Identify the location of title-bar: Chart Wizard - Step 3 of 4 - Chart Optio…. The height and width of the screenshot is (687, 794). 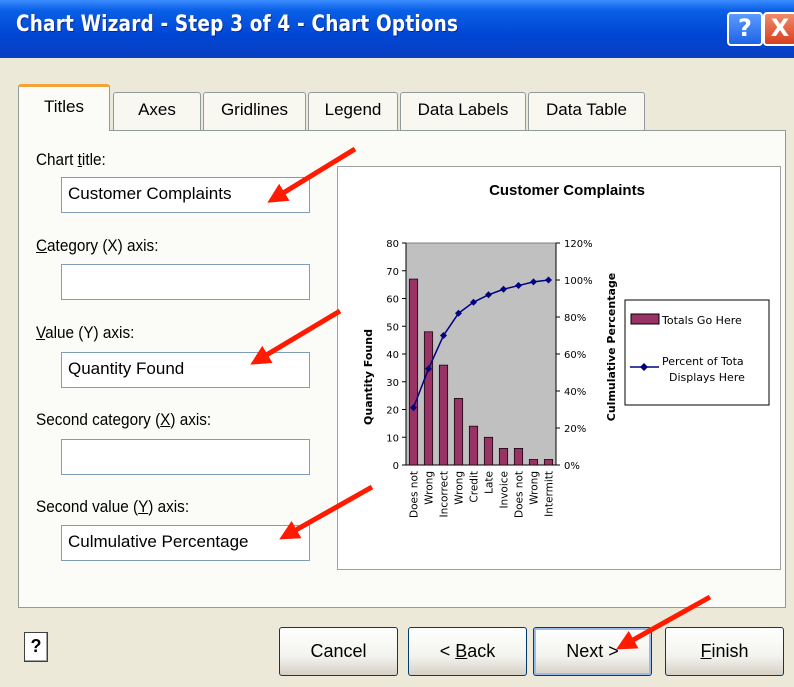
(397, 29).